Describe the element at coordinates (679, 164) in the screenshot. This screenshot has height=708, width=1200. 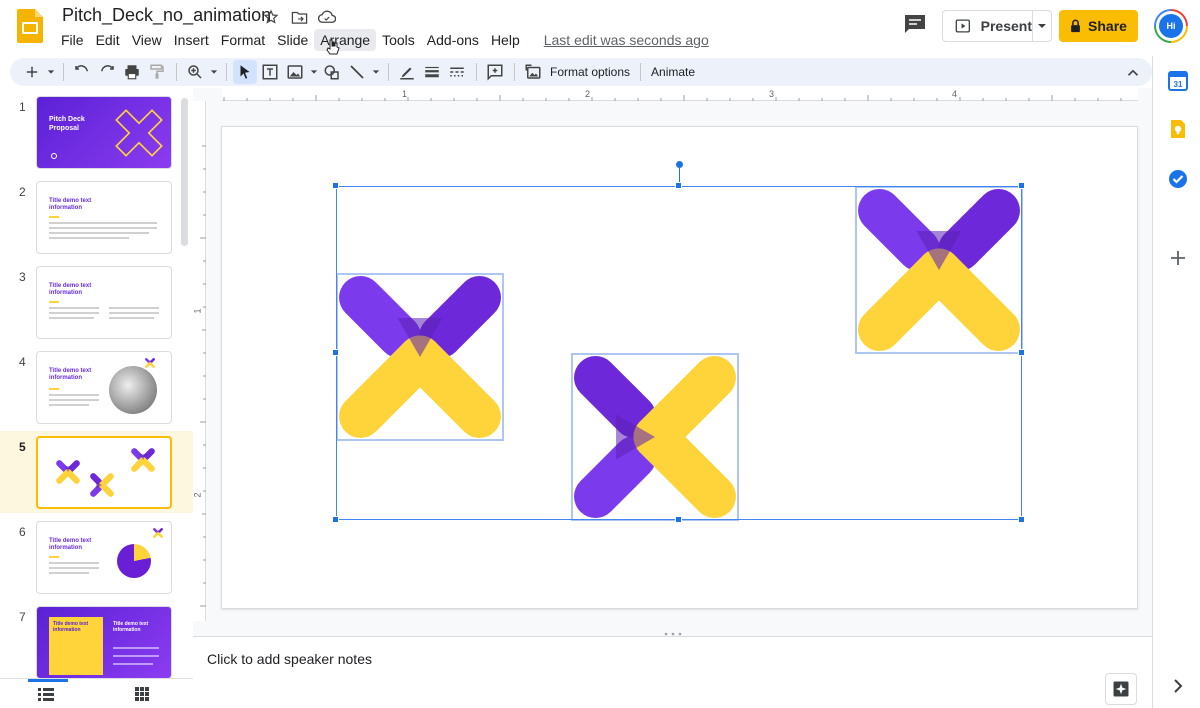
I see `rotate-handle` at that location.